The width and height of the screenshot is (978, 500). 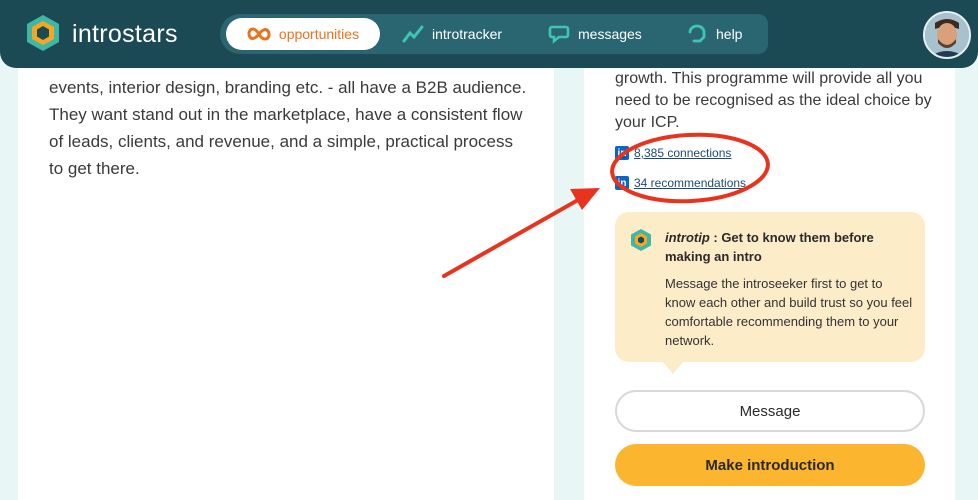 I want to click on nav-help: help, so click(x=714, y=34).